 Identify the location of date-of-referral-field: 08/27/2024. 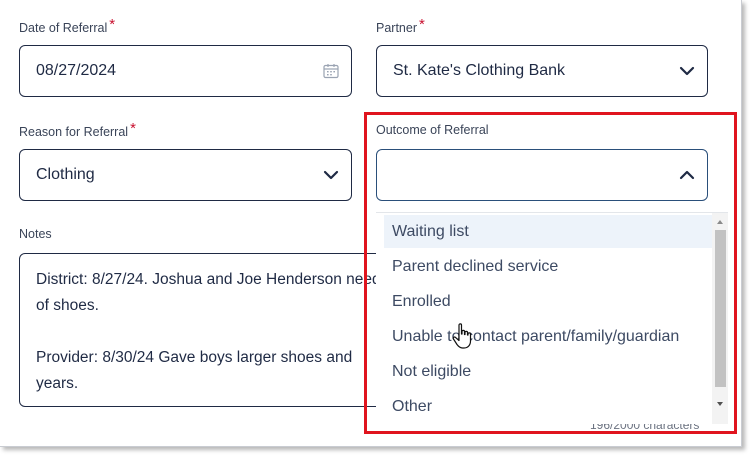
(185, 71).